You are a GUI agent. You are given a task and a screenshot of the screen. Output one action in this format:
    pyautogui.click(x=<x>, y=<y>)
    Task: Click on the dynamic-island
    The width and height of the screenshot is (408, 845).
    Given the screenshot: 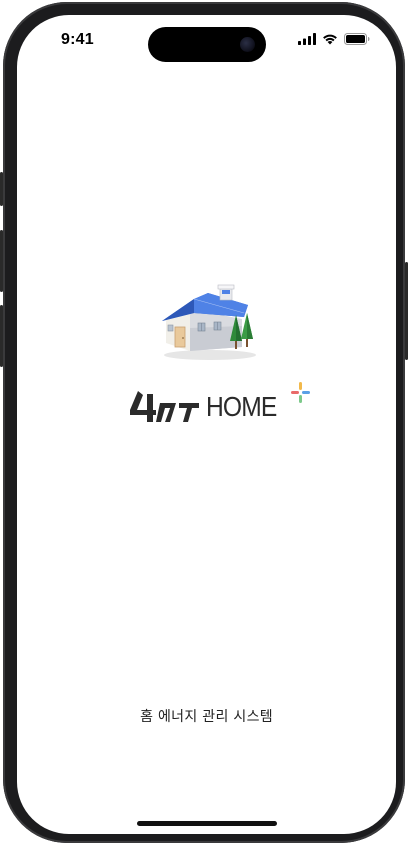 What is the action you would take?
    pyautogui.click(x=207, y=44)
    